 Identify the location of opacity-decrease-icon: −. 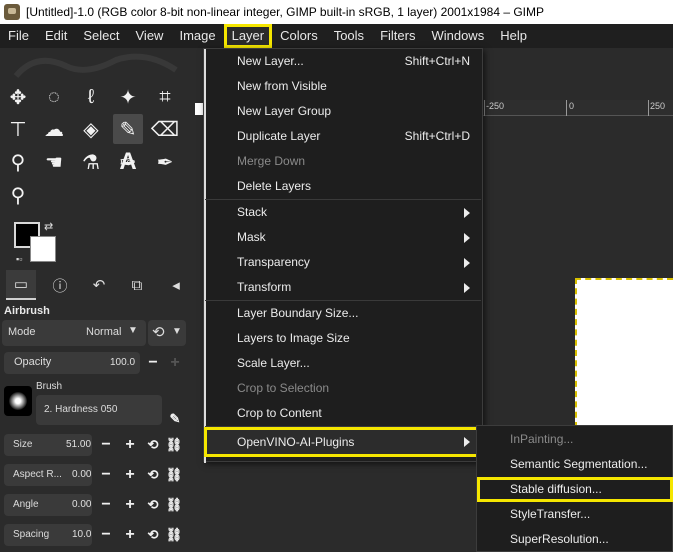
(153, 363).